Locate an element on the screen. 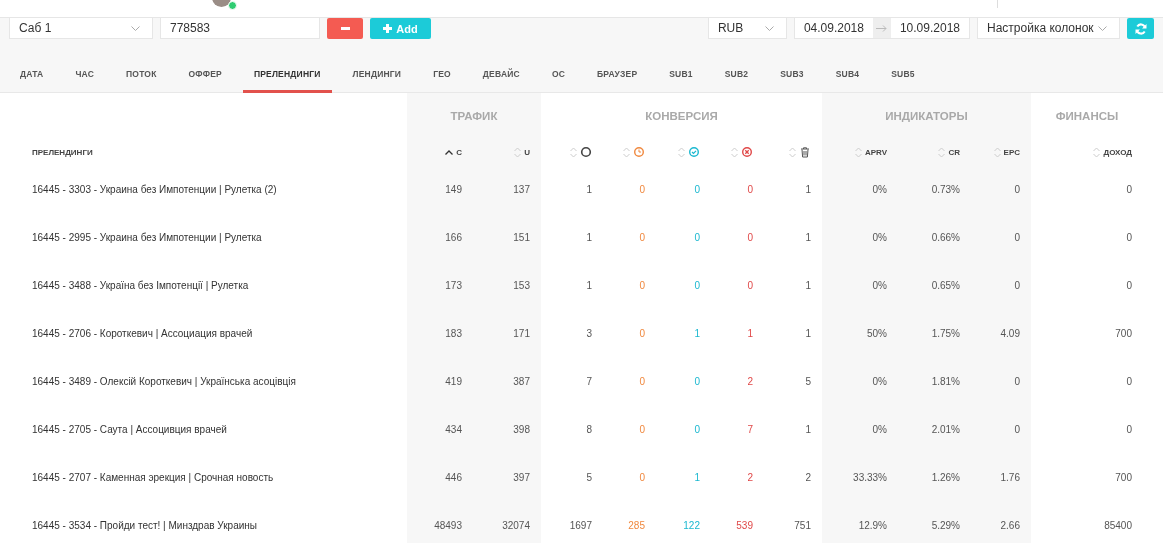 The width and height of the screenshot is (1163, 543). tab: ДЕВАЙС is located at coordinates (501, 75).